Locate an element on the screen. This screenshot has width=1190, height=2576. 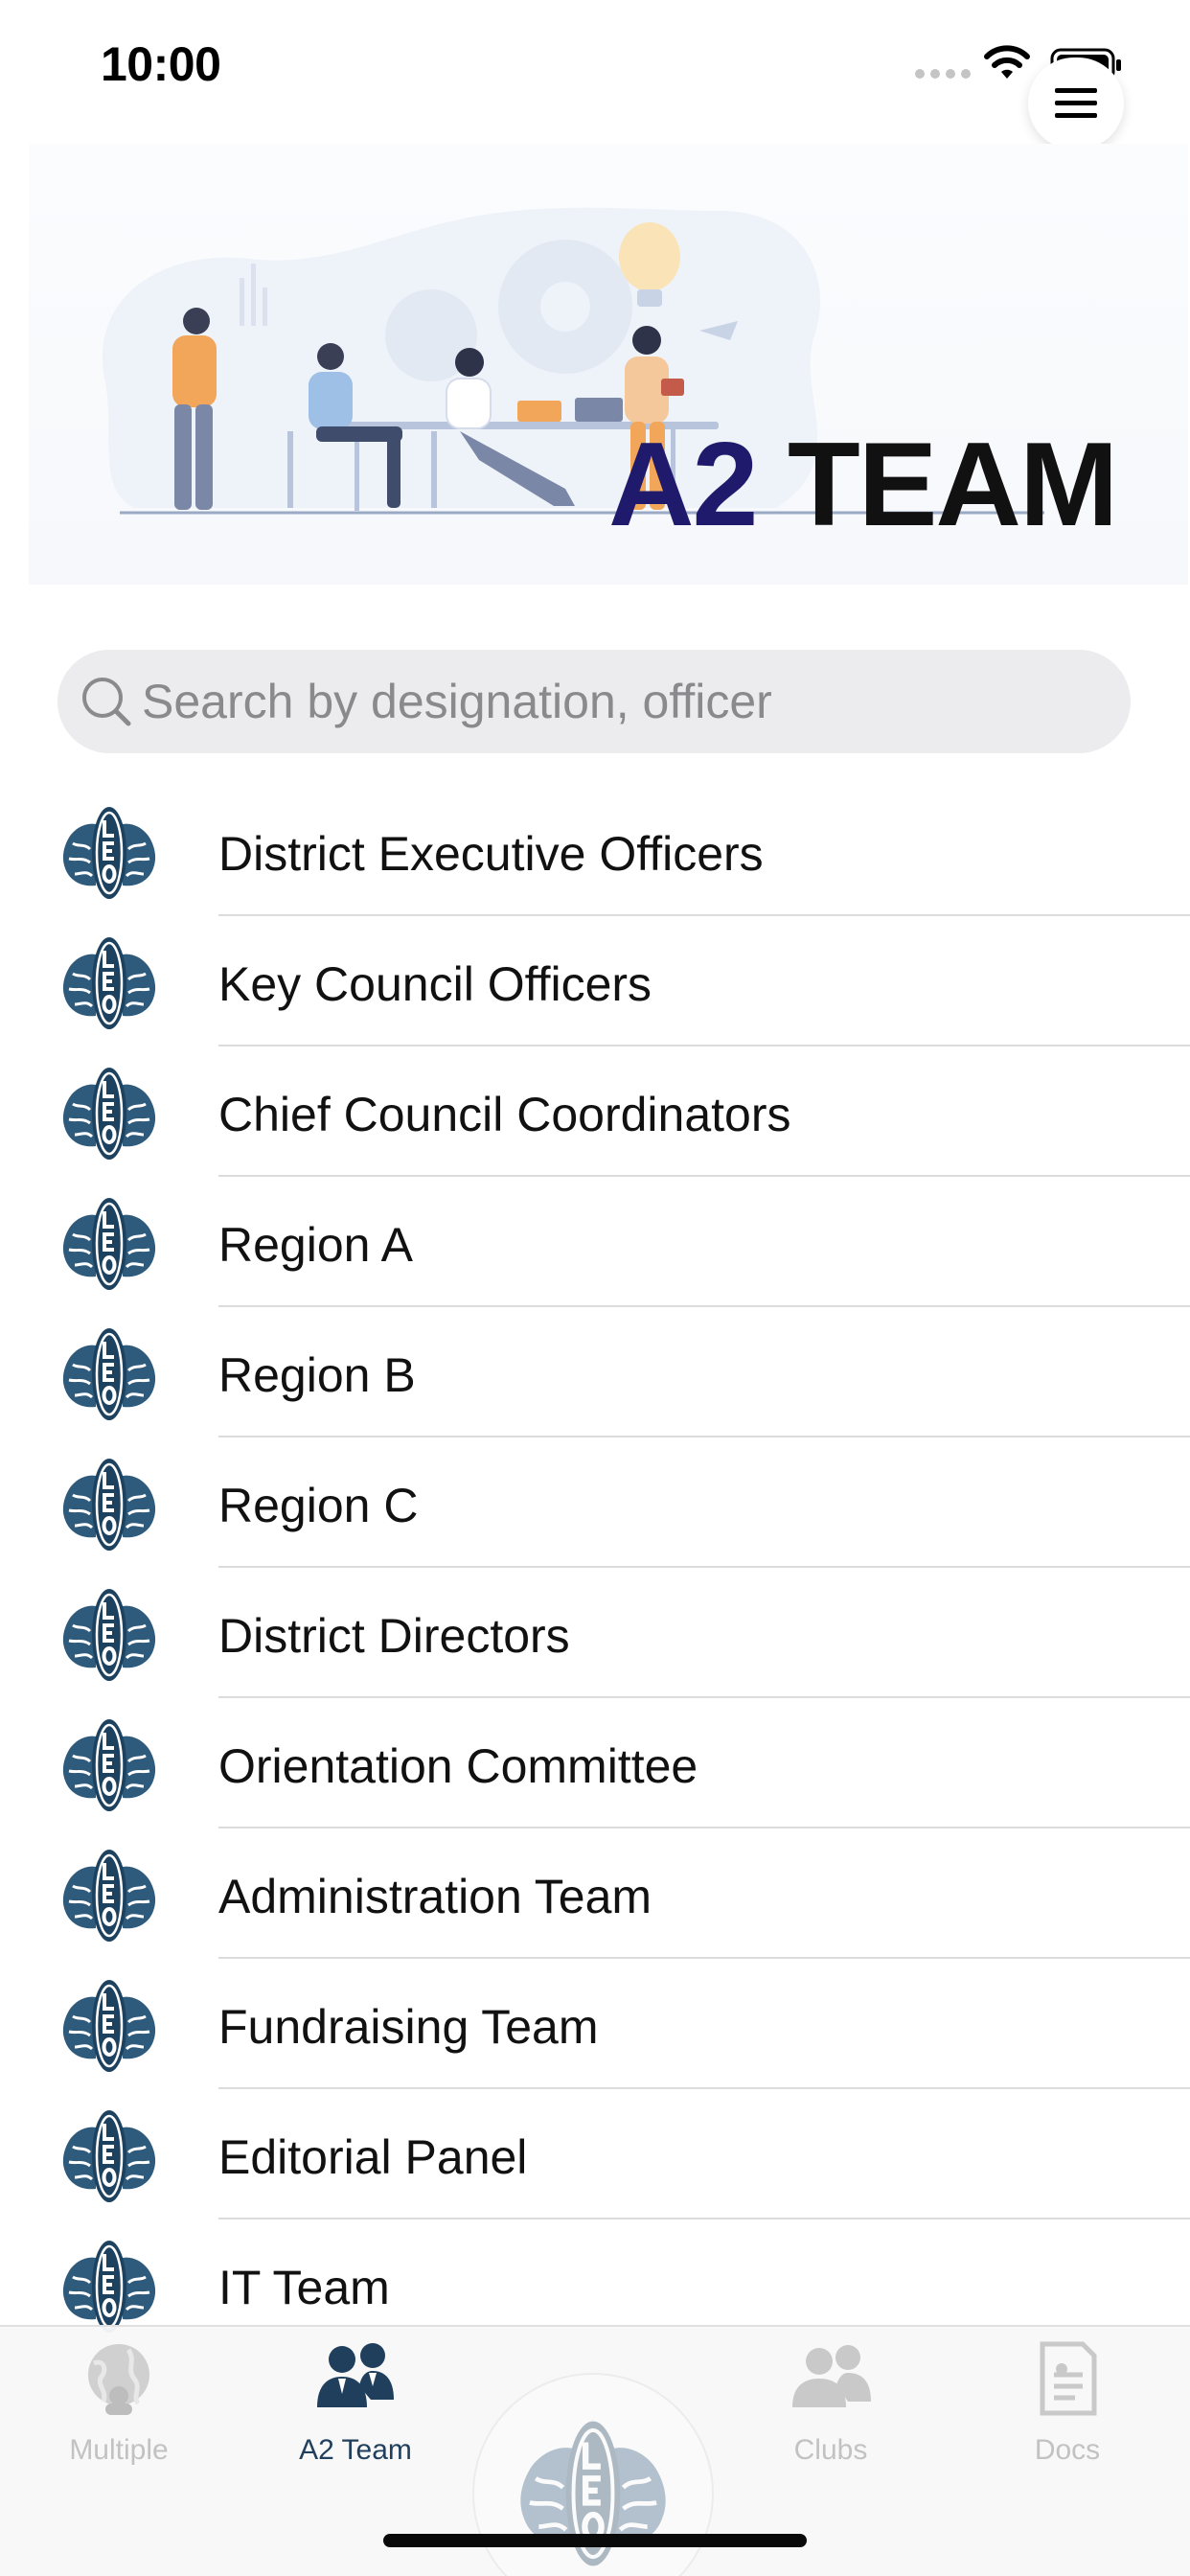
banner-title: A2 TEAM is located at coordinates (863, 485).